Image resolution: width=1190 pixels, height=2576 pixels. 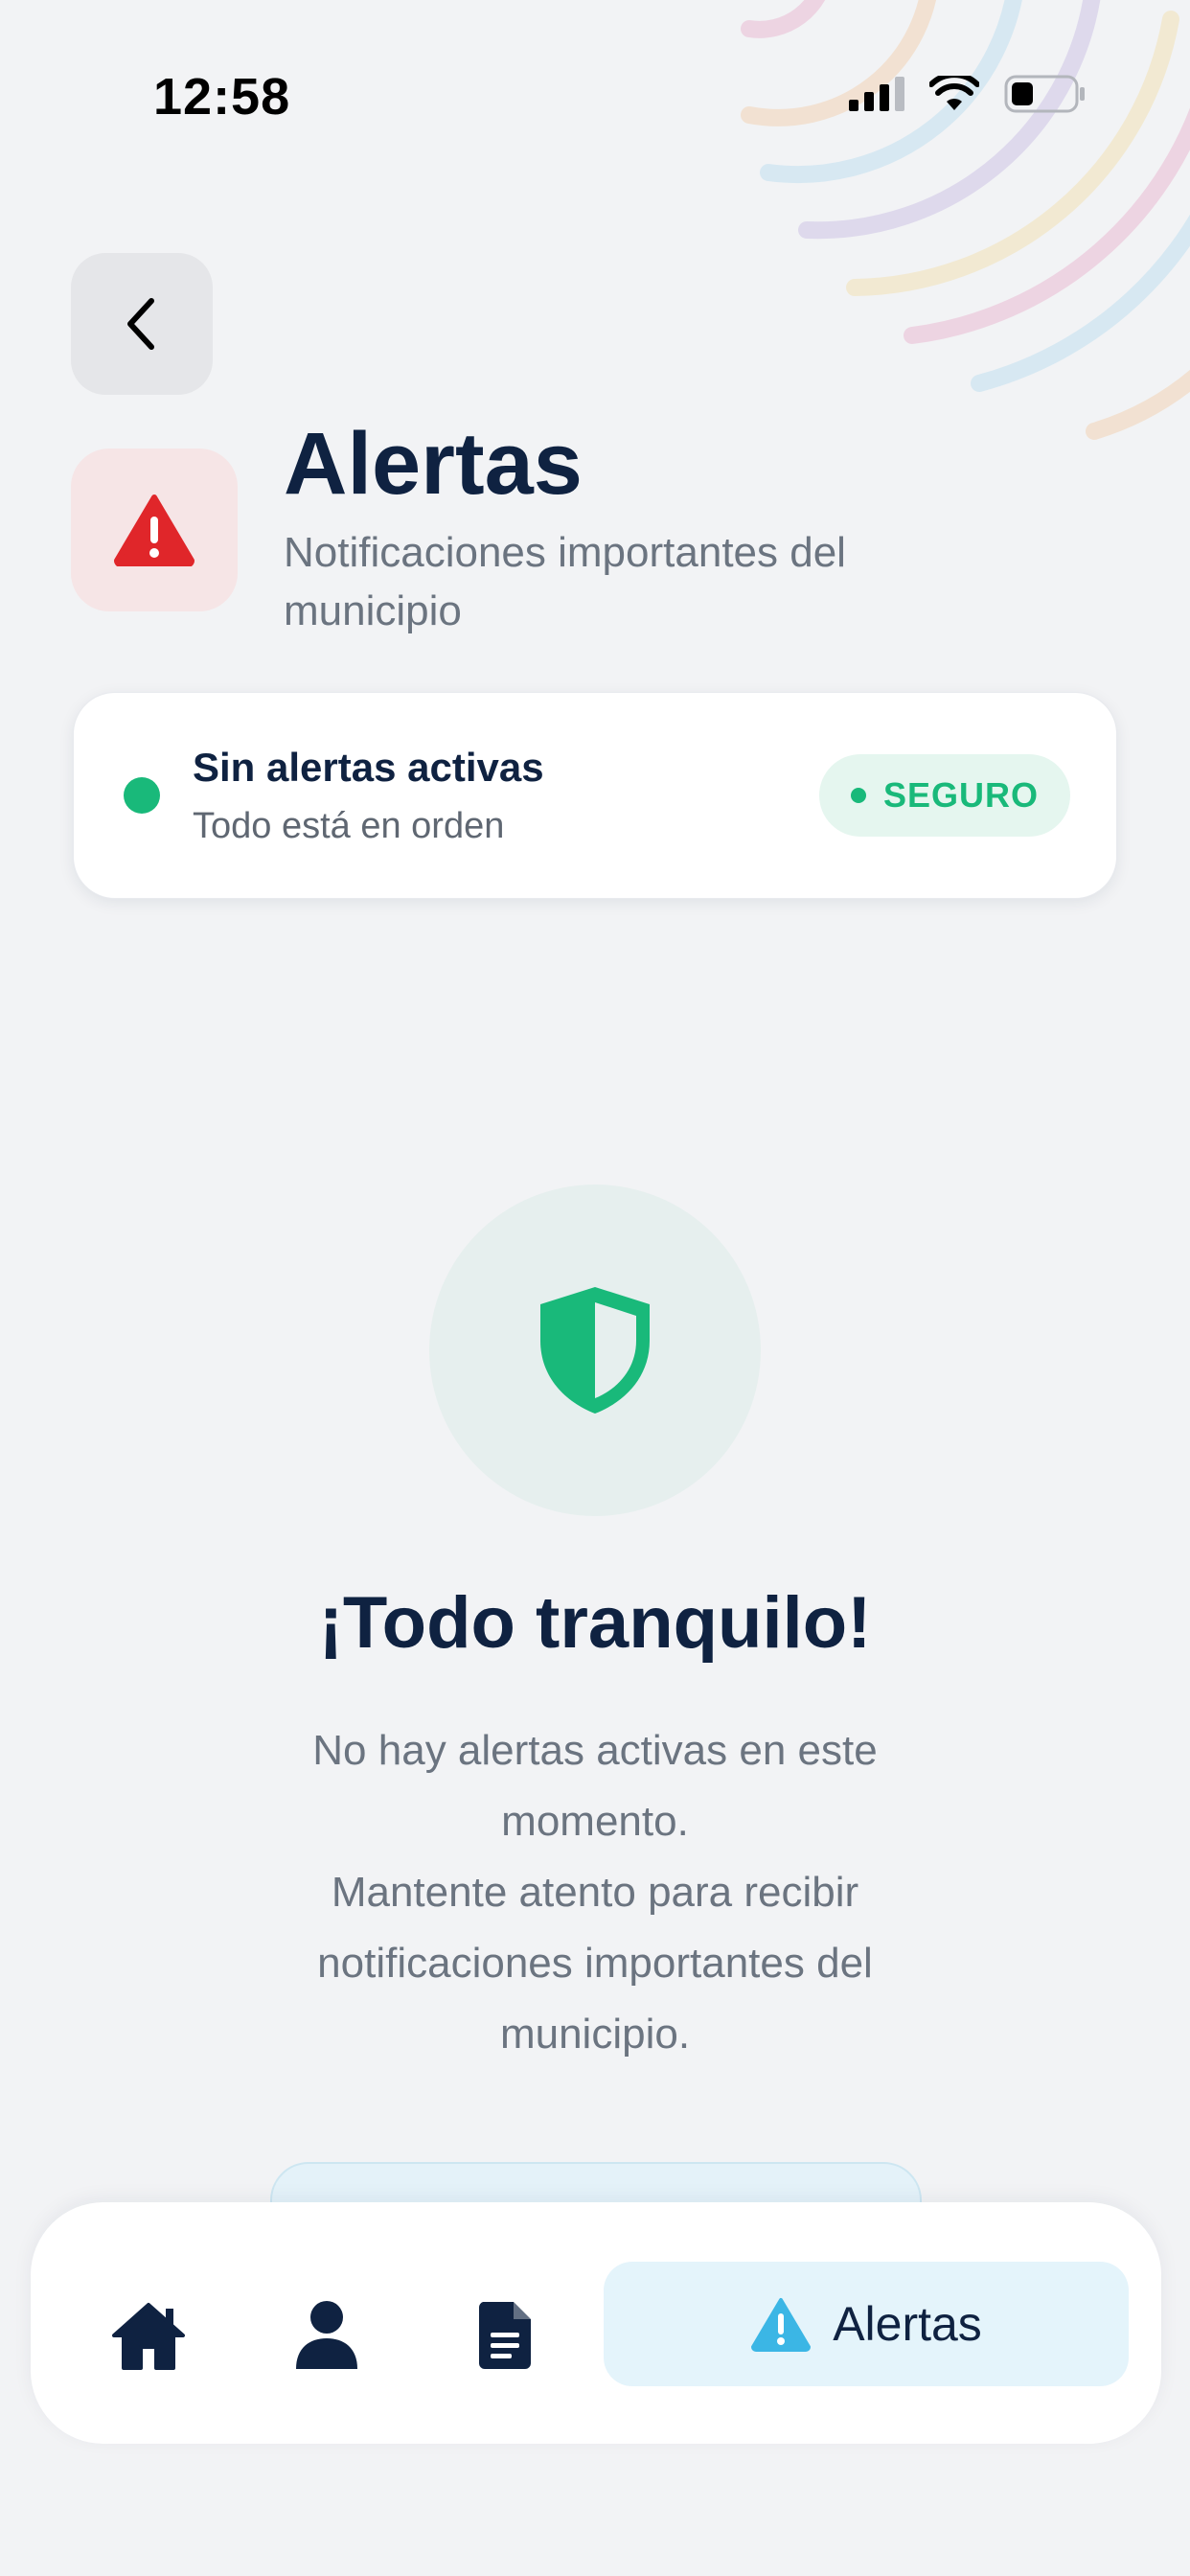 I want to click on decorative-arcs, so click(x=966, y=220).